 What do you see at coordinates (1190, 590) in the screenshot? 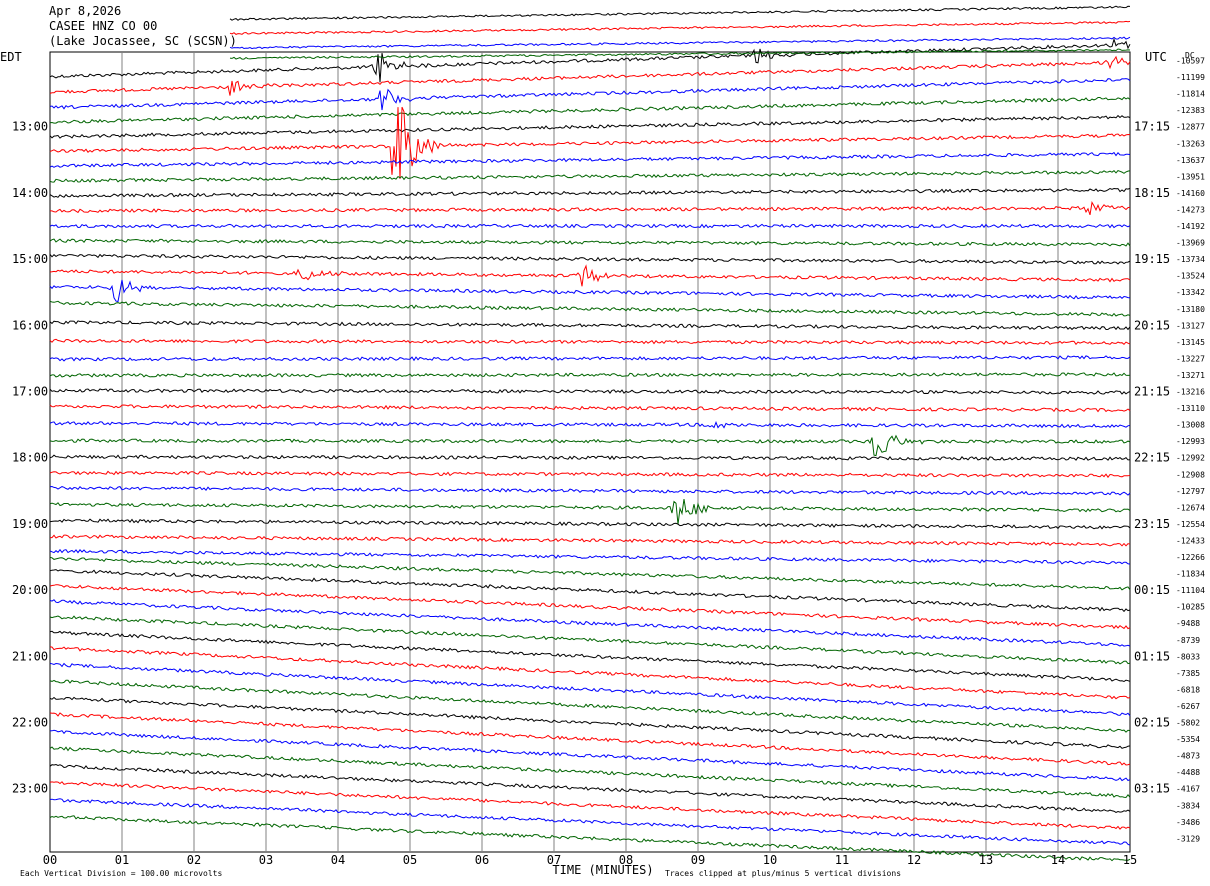
I see `dc-offset-label: -11104` at bounding box center [1190, 590].